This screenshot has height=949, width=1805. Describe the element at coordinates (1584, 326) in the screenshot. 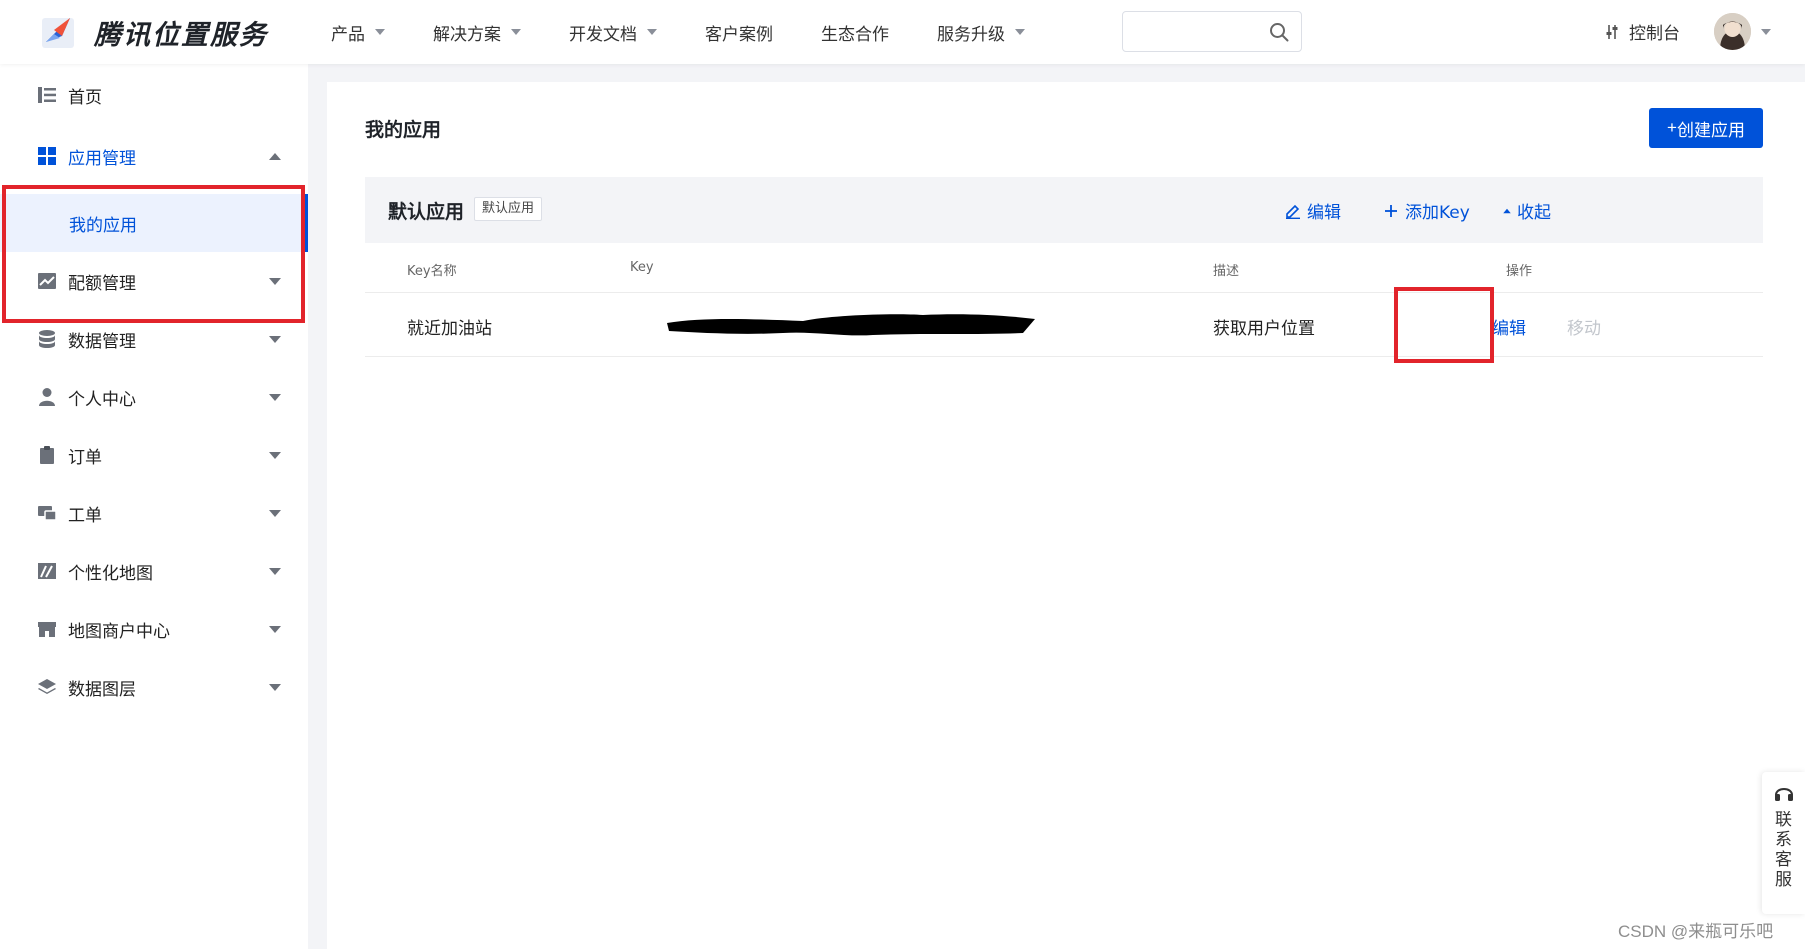

I see `move-key-button: 移动` at that location.